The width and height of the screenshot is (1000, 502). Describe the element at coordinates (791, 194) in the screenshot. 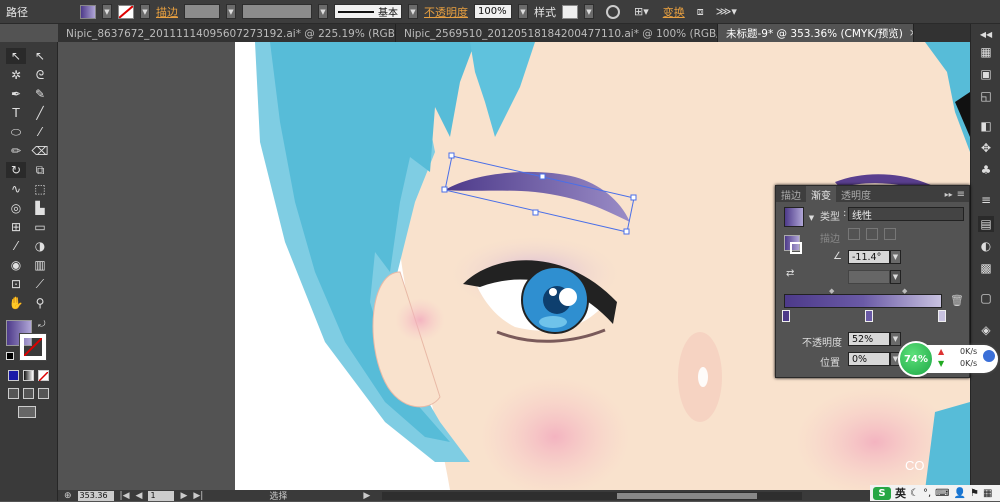

I see `tab-stroke: 描边` at that location.